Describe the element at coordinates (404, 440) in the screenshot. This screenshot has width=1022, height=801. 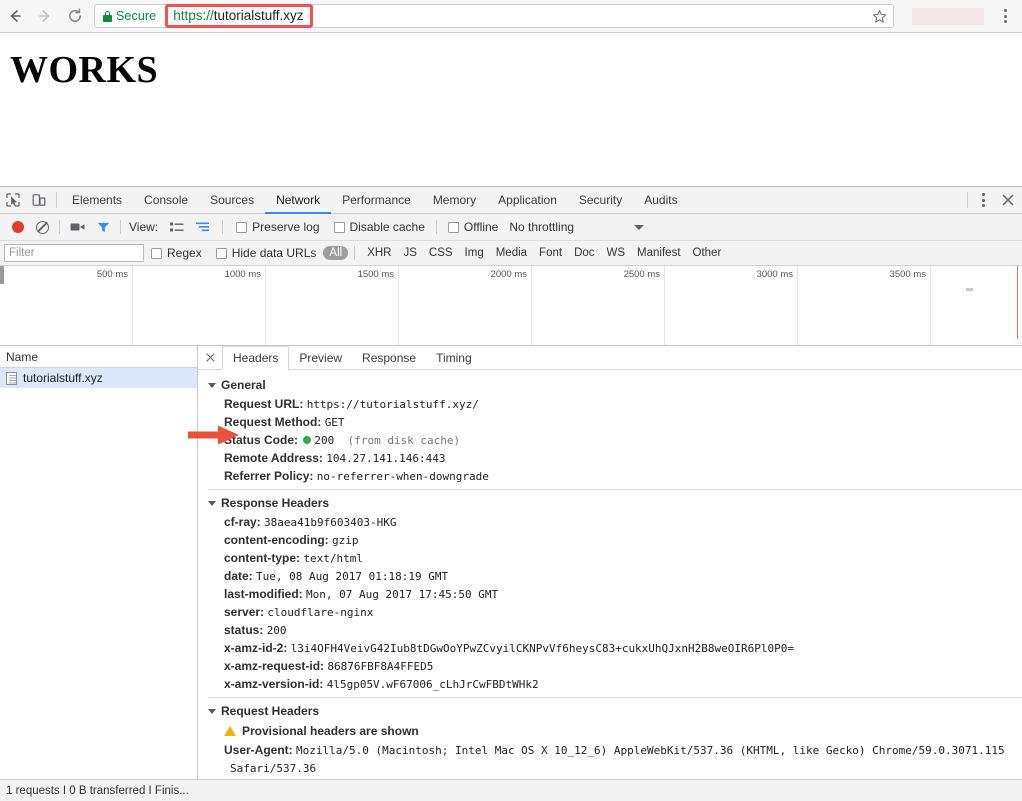
I see `status-note: (from disk cache)` at that location.